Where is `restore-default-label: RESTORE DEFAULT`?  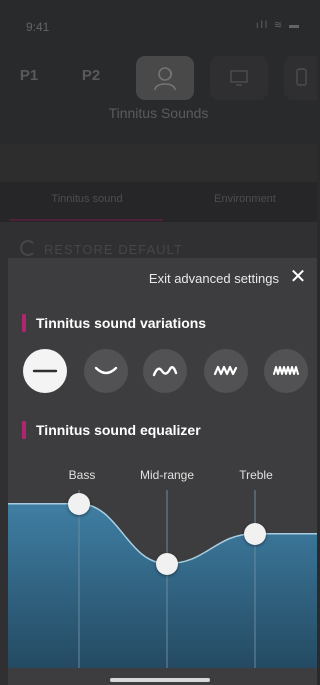 restore-default-label: RESTORE DEFAULT is located at coordinates (113, 249).